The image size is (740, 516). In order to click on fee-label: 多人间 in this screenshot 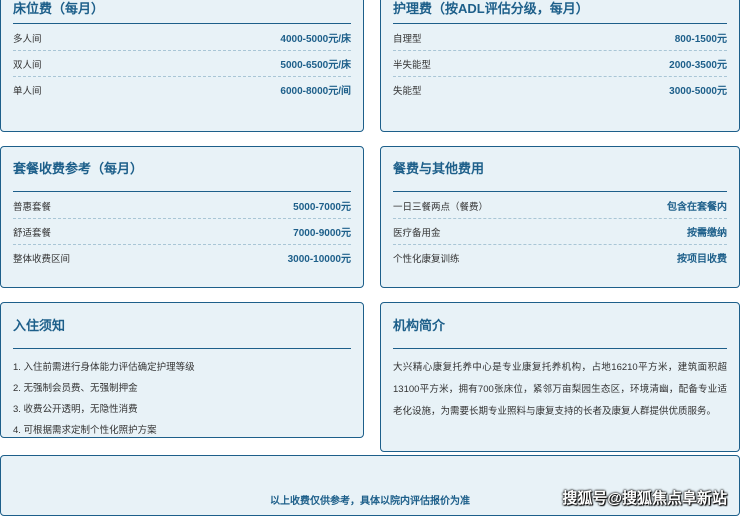, I will do `click(27, 39)`.